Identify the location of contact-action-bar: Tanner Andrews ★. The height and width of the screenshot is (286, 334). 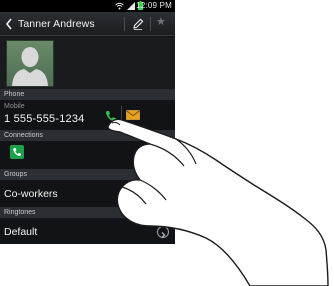
(87, 24).